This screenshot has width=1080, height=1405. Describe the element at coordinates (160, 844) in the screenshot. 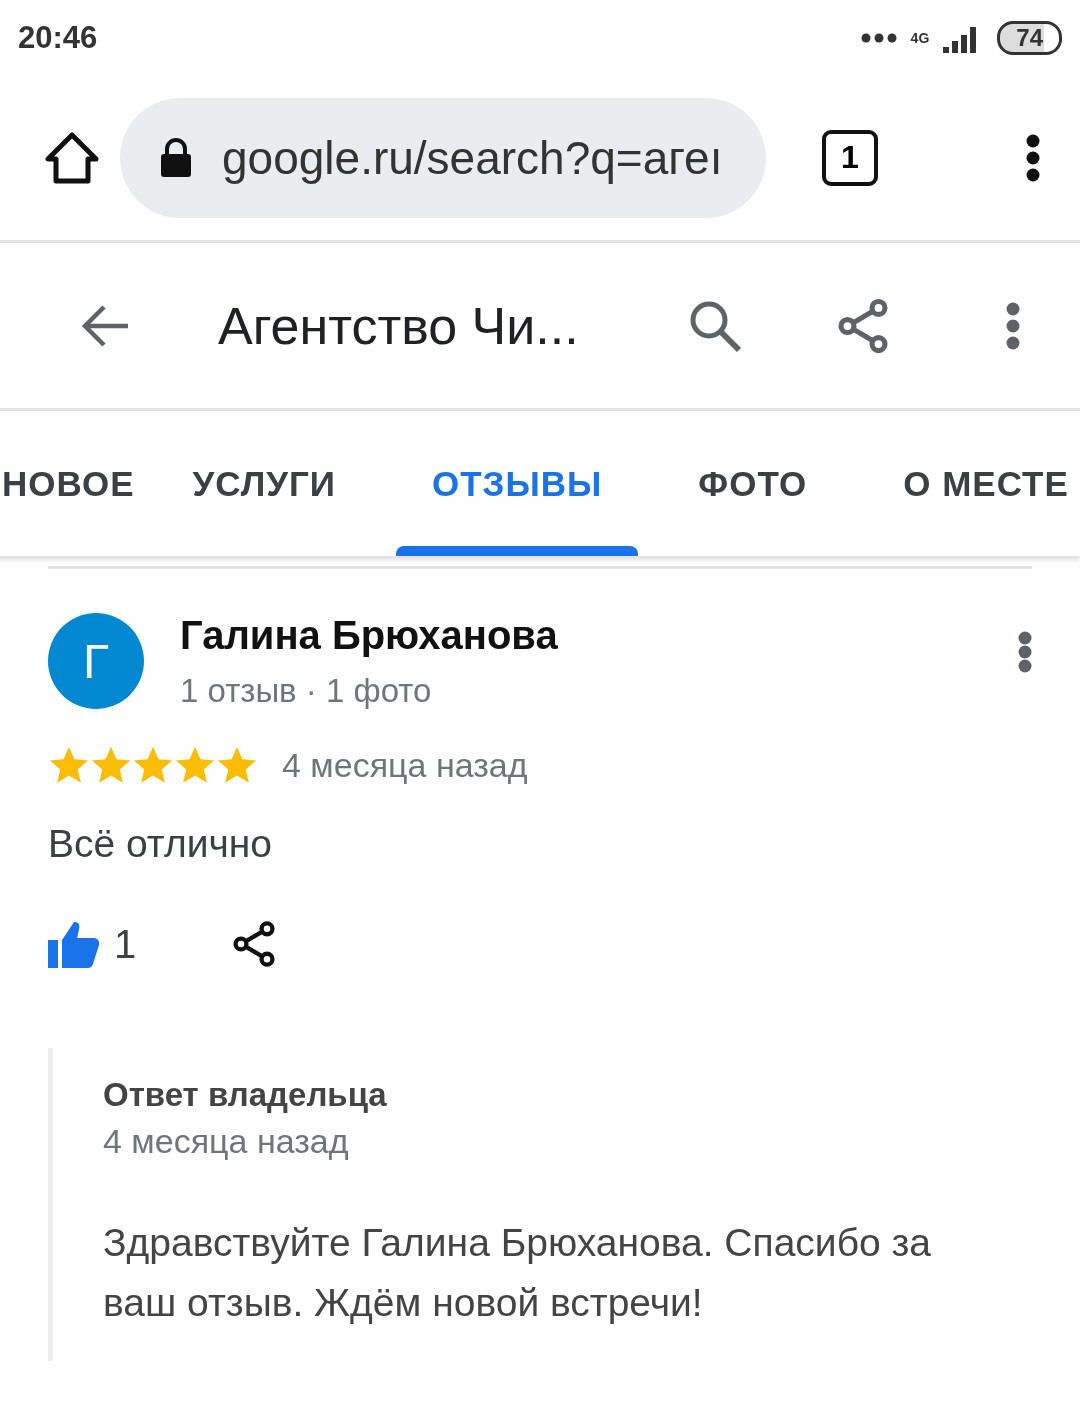

I see `review-text: Всё отлично` at that location.